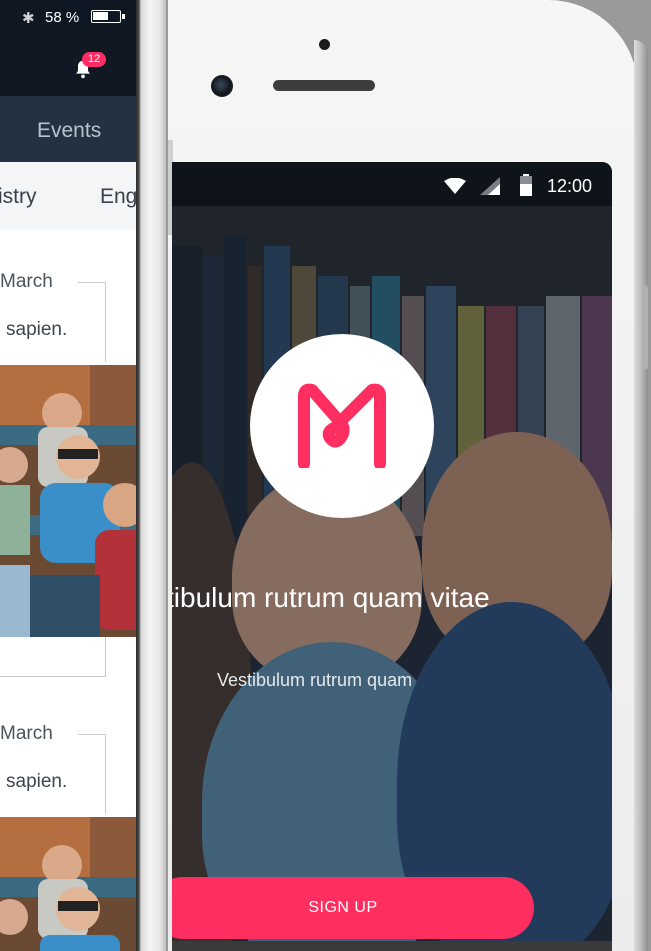 Image resolution: width=651 pixels, height=951 pixels. I want to click on battery-percent: 58 %, so click(62, 17).